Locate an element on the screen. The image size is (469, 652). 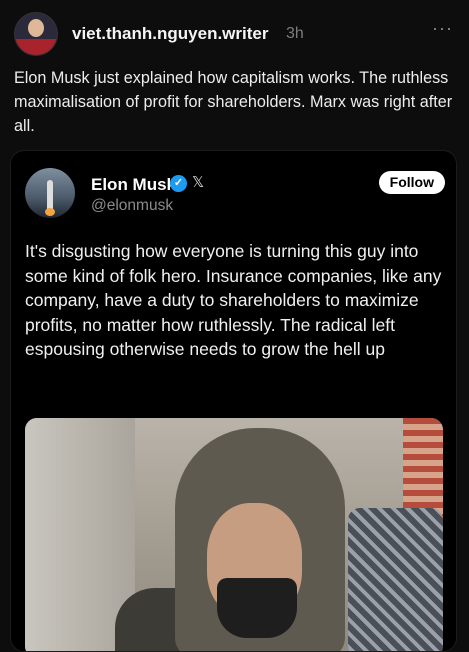
x-logo-icon: 𝕏 is located at coordinates (198, 182).